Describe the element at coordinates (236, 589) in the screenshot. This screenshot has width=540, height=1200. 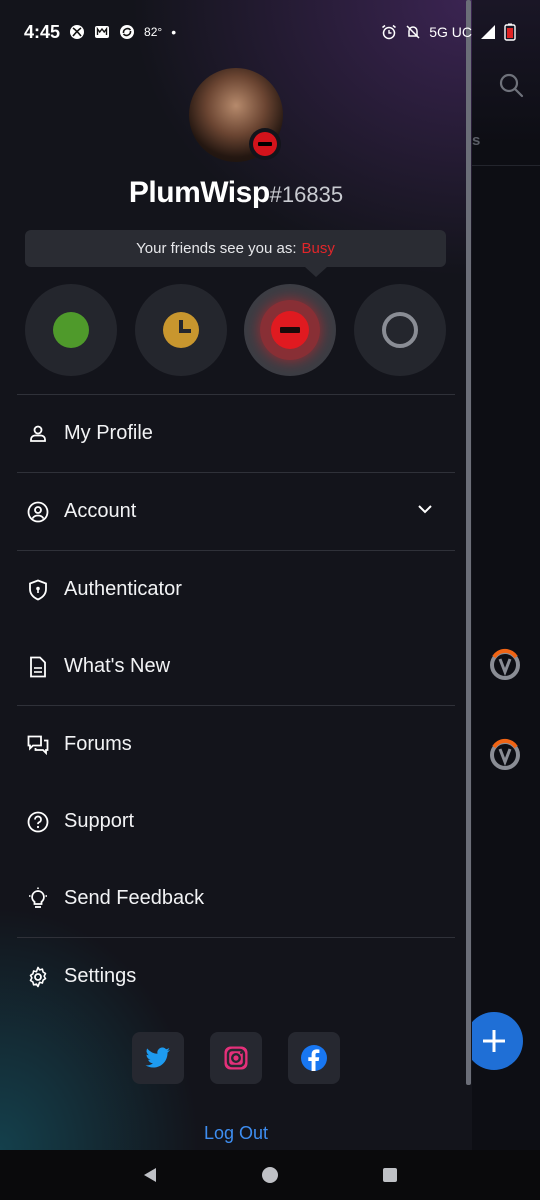
I see `menu-item-authenticator: Authenticator` at that location.